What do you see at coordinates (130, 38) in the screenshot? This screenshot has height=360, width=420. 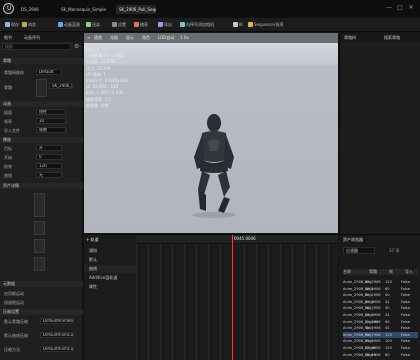 I see `show-button: 显示` at bounding box center [130, 38].